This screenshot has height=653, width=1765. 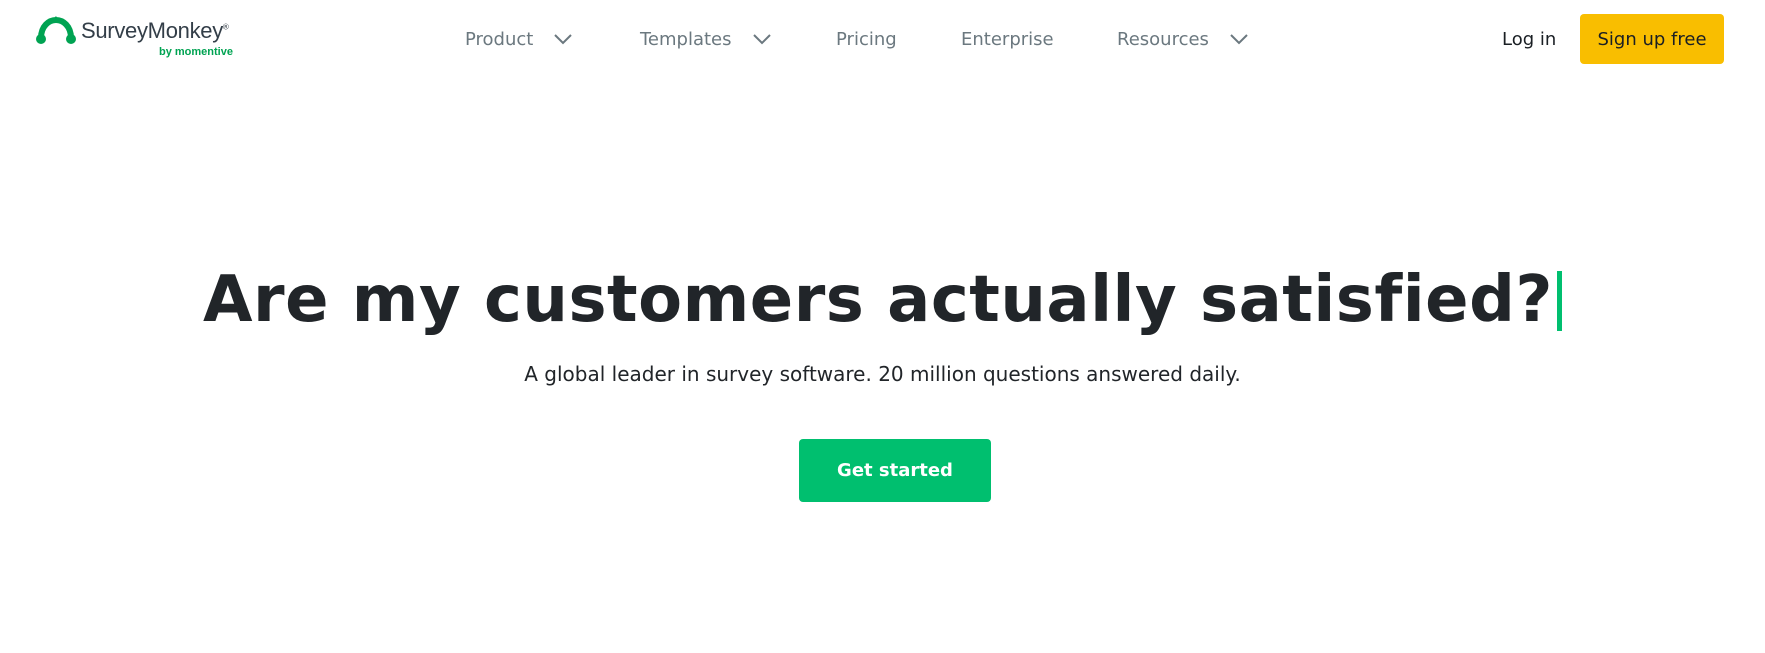 What do you see at coordinates (895, 470) in the screenshot?
I see `get-started-button: Get started` at bounding box center [895, 470].